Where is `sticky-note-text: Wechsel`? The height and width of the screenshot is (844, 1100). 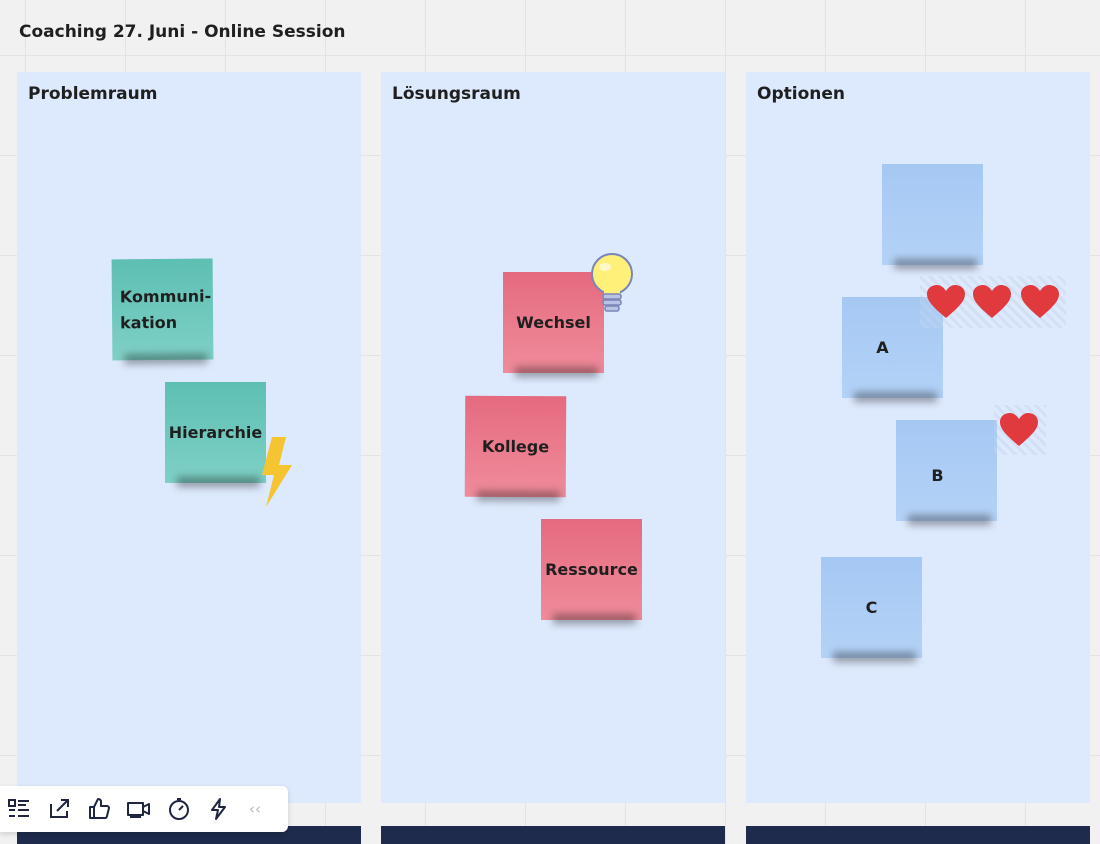
sticky-note-text: Wechsel is located at coordinates (553, 322).